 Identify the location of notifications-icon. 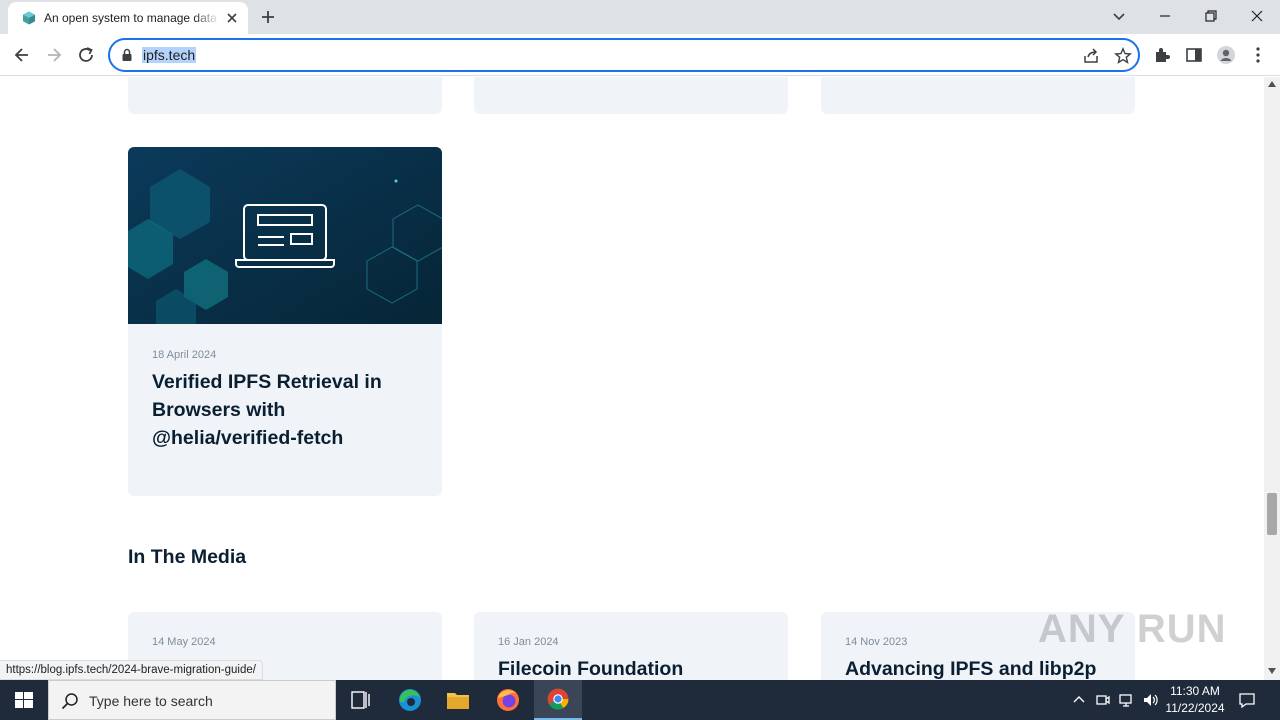
(1247, 700).